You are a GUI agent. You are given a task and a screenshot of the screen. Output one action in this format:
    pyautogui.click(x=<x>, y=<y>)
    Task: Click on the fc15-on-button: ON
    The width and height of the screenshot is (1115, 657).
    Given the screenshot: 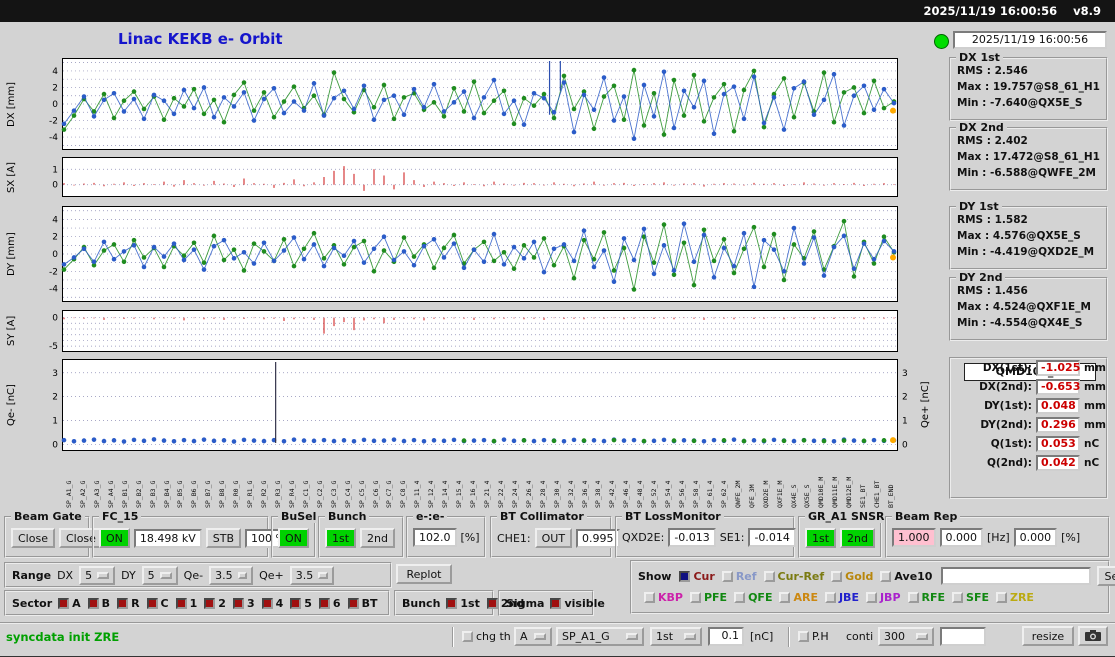 What is the action you would take?
    pyautogui.click(x=114, y=538)
    